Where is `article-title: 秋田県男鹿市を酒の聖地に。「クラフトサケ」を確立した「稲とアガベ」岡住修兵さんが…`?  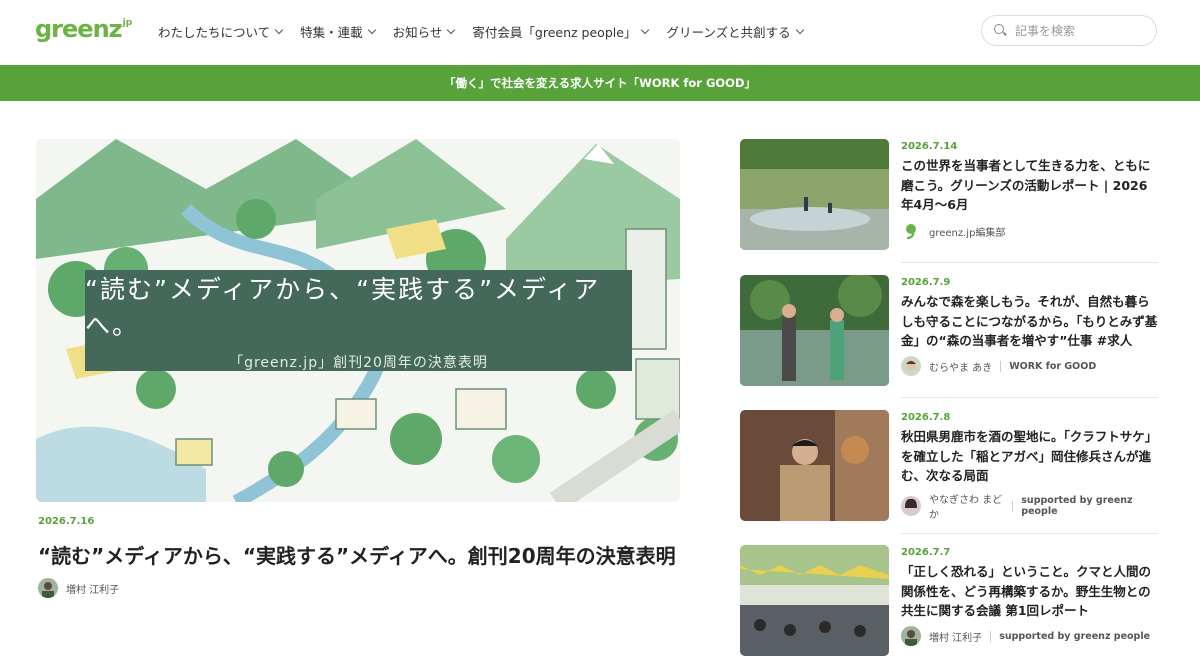
article-title: 秋田県男鹿市を酒の聖地に。「クラフトサケ」を確立した「稲とアガベ」岡住修兵さんが… is located at coordinates (1030, 456).